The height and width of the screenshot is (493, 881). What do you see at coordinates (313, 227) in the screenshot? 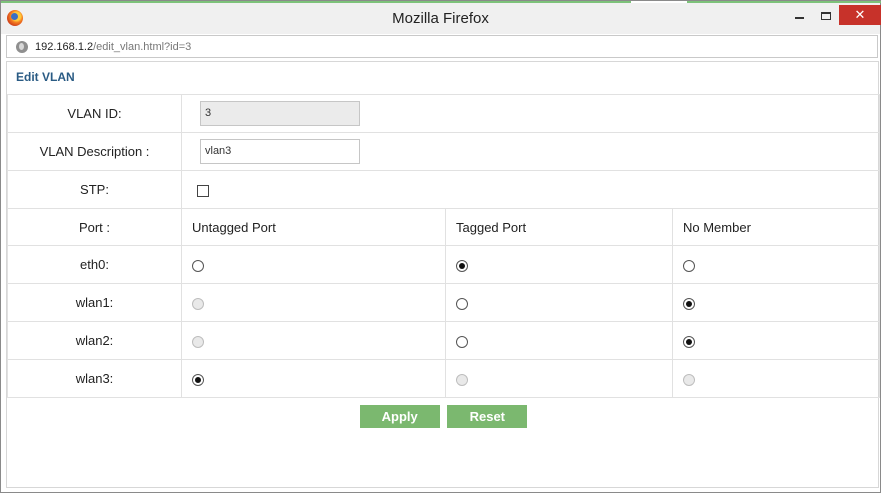
I see `untagged-column-header: Untagged Port` at bounding box center [313, 227].